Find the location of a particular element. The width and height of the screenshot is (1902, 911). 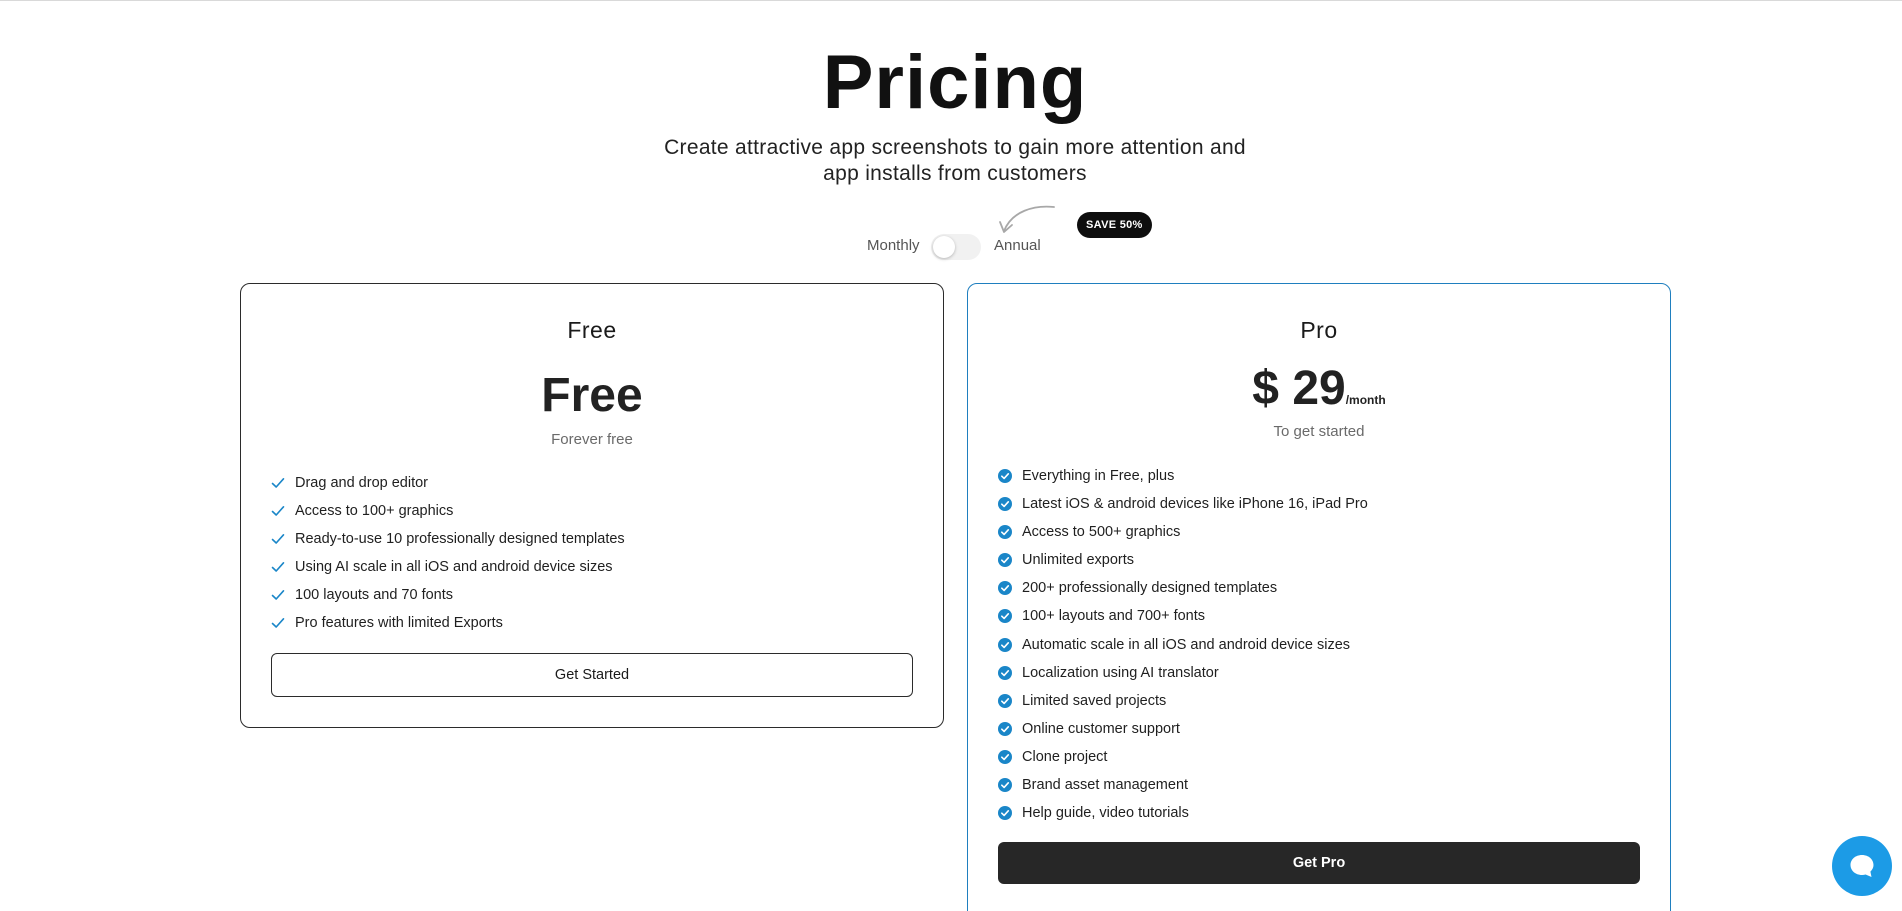

feature-item: 100 layouts and 70 fonts is located at coordinates (448, 599).